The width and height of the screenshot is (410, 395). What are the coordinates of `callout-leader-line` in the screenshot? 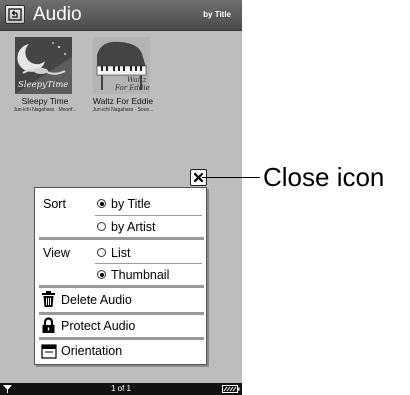 It's located at (231, 177).